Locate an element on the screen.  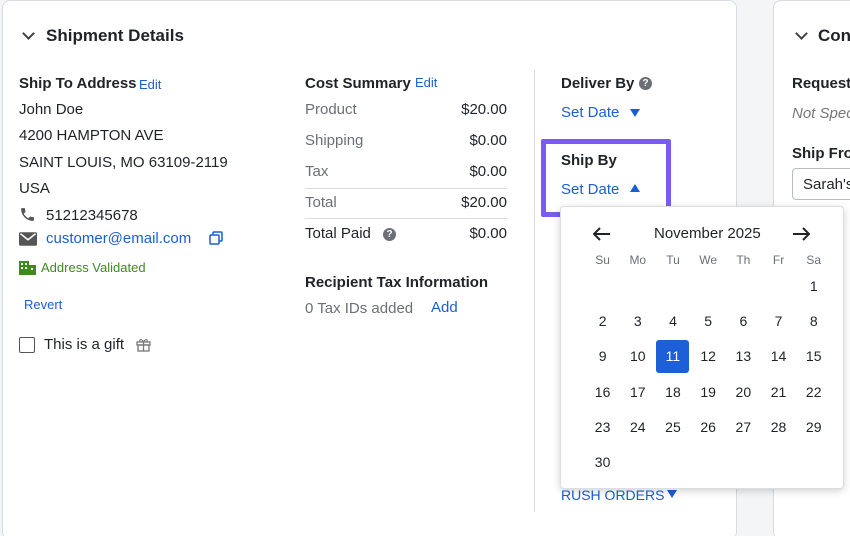
weekday-label: Mo is located at coordinates (638, 260).